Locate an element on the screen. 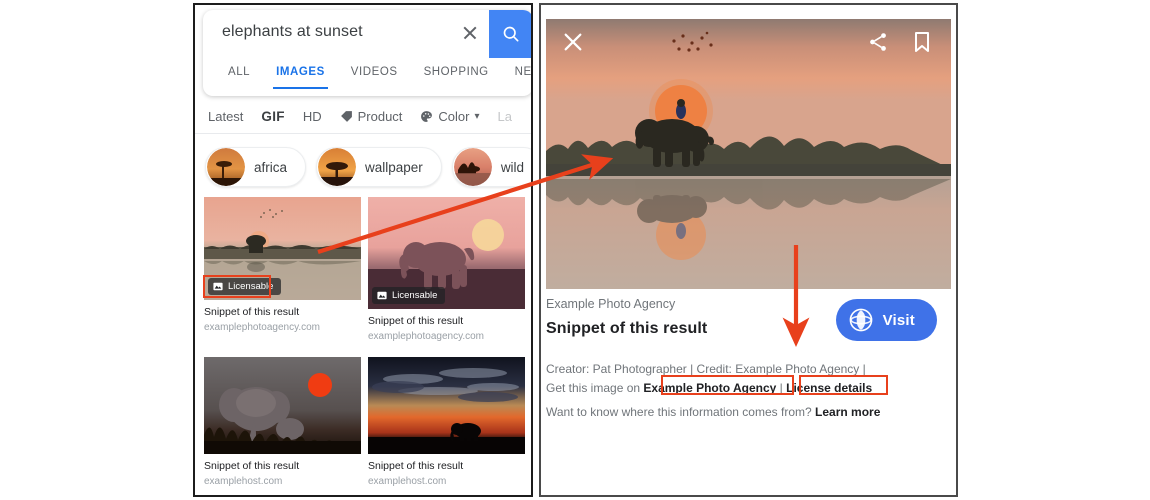  search-tabs: ALL IMAGES VIDEOS SHOPPING NEWS is located at coordinates (367, 77).